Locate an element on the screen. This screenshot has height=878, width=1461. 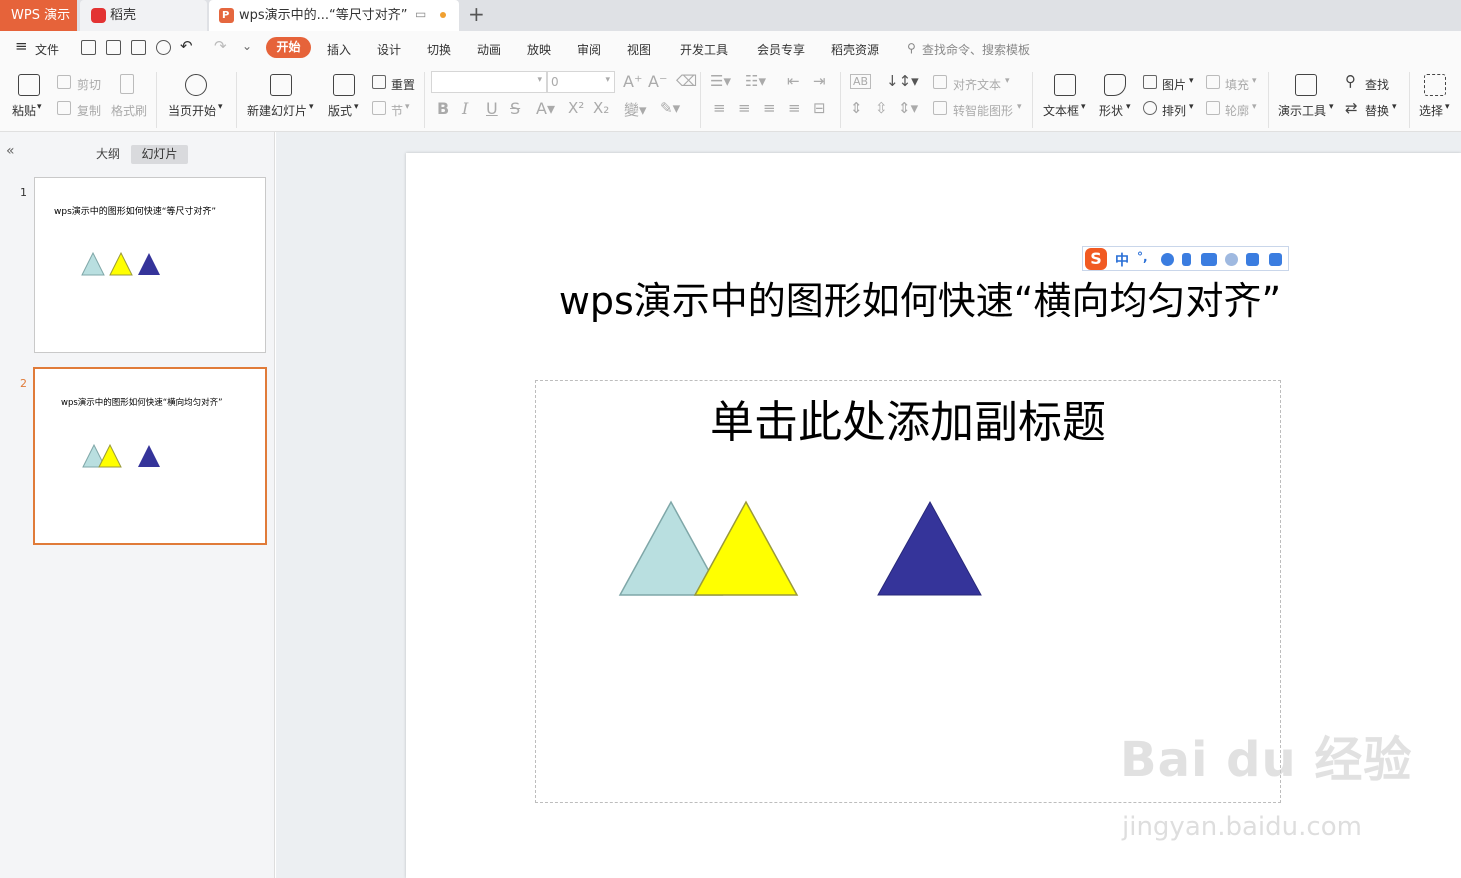
ime-toolbar: S 中 °, is located at coordinates (1185, 258).